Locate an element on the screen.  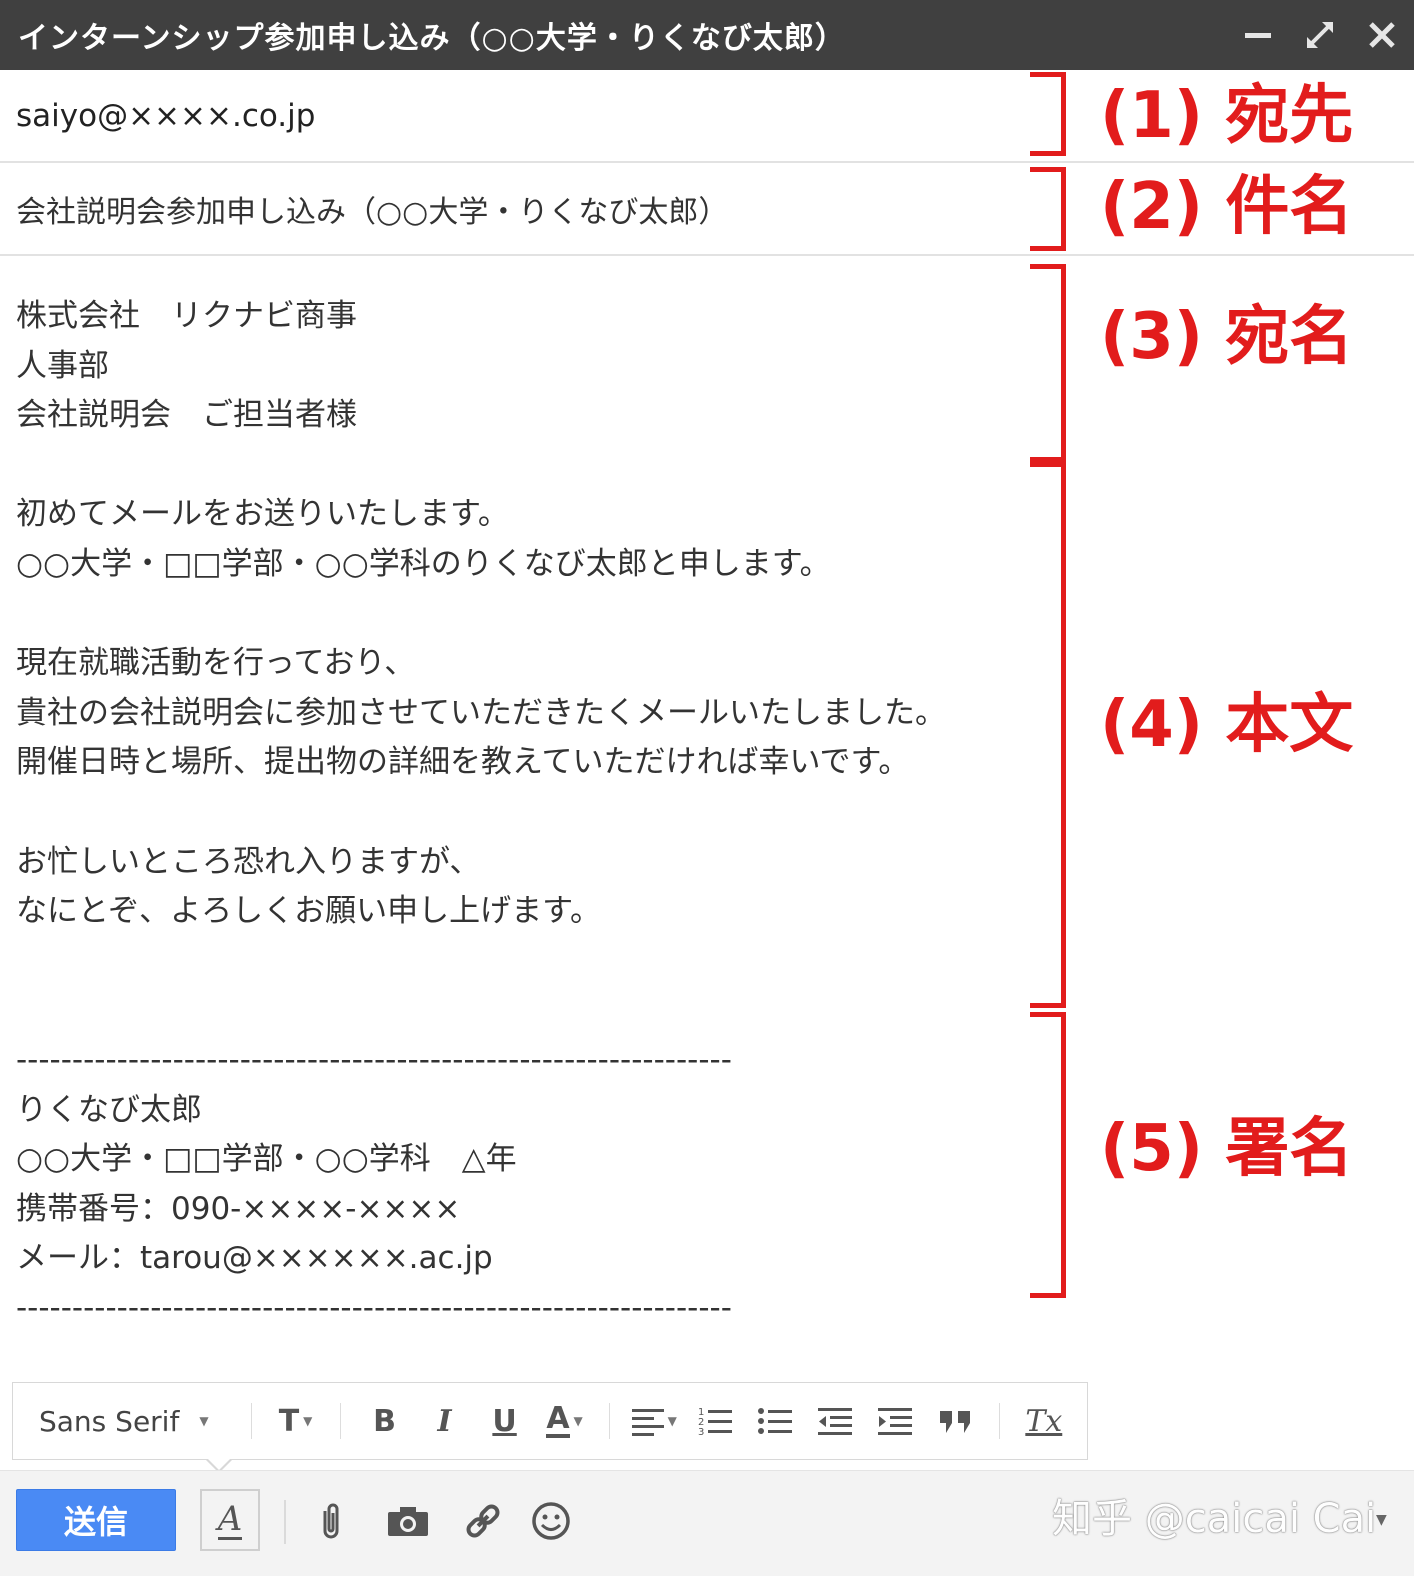
remove-formatting-icon: Tx is located at coordinates (1044, 1421).